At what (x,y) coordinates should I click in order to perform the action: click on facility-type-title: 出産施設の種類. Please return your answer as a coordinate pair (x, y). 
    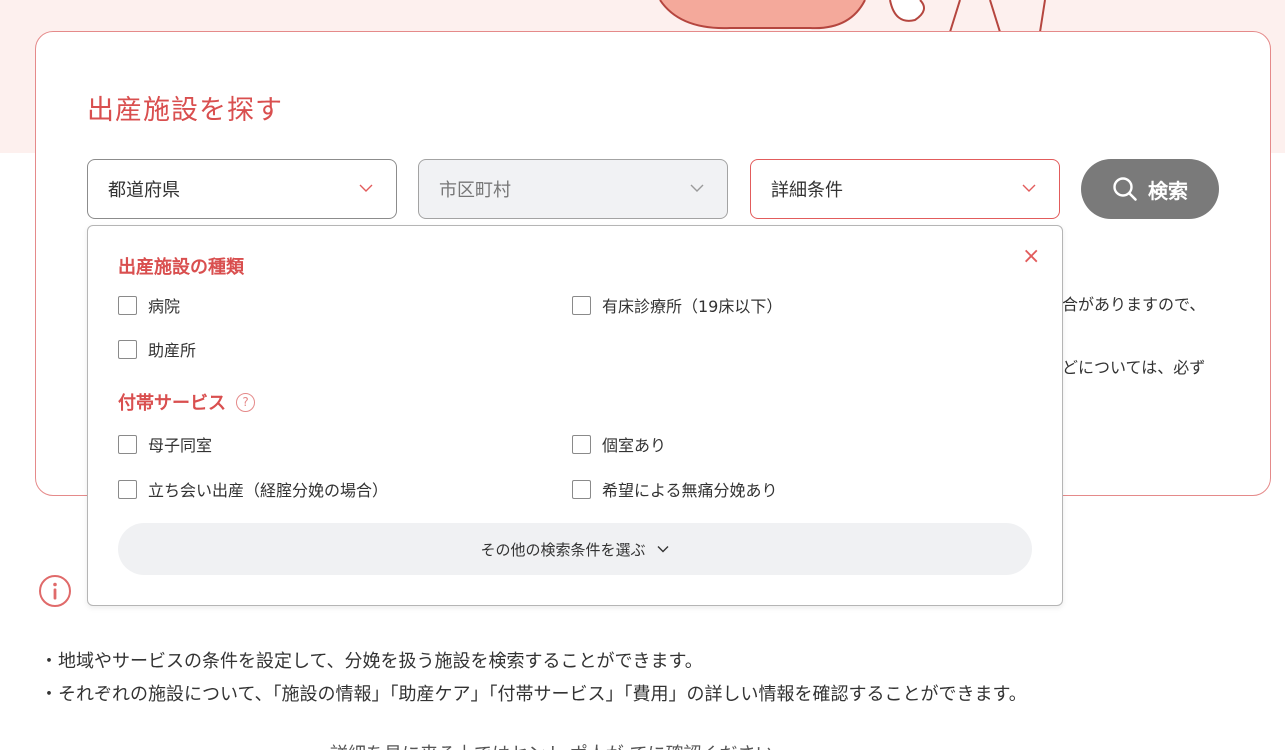
    Looking at the image, I should click on (181, 267).